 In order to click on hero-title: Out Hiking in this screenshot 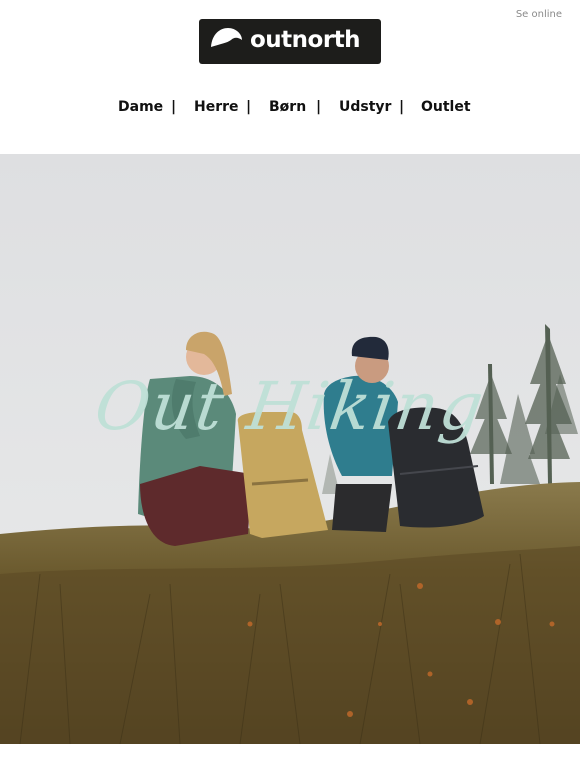, I will do `click(290, 406)`.